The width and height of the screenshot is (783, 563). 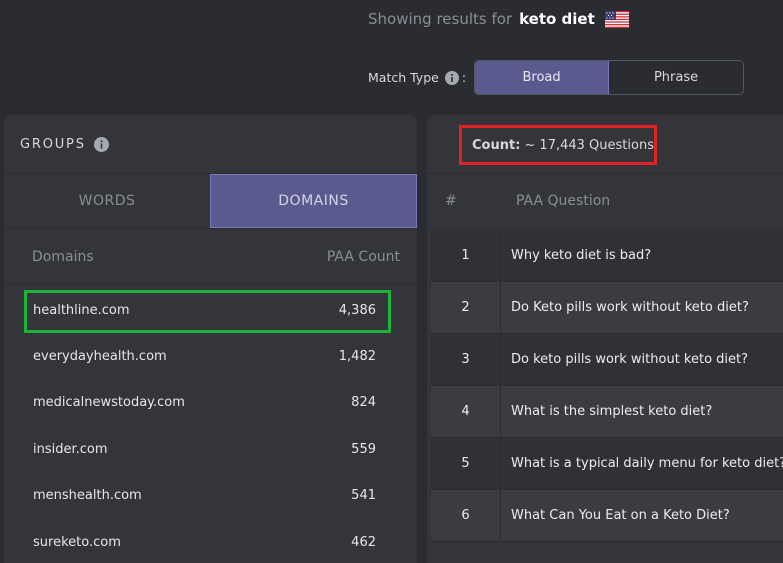 I want to click on question-text: What Can You Eat on a Keto Diet?, so click(x=620, y=515).